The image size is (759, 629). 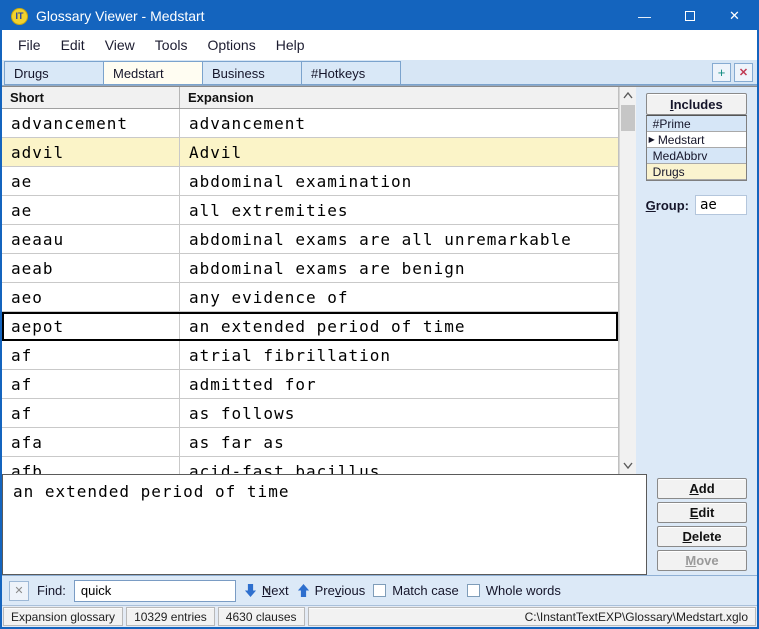 I want to click on table-row: ae all extremities, so click(x=310, y=210).